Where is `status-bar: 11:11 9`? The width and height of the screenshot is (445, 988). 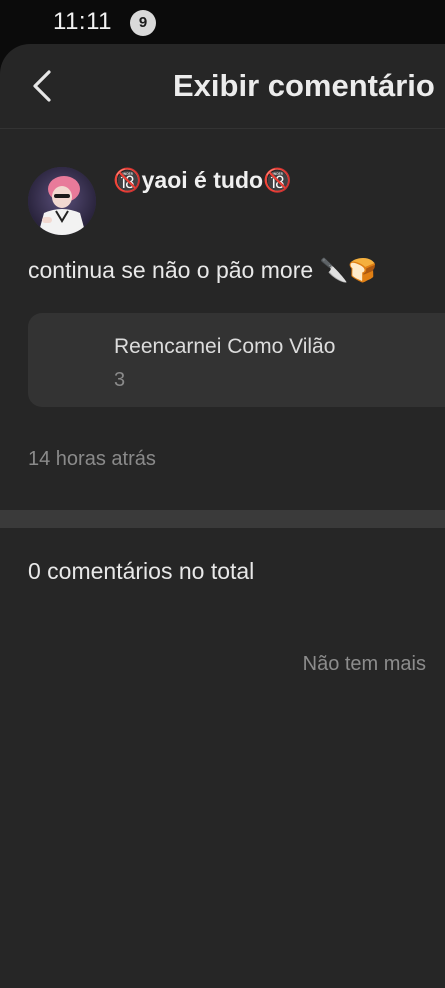 status-bar: 11:11 9 is located at coordinates (222, 22).